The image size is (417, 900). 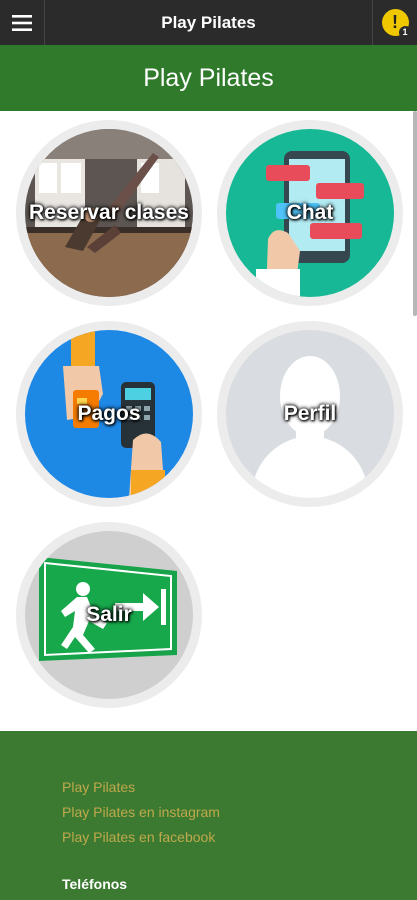 I want to click on warning-exclamation-icon: ! 1, so click(x=396, y=24).